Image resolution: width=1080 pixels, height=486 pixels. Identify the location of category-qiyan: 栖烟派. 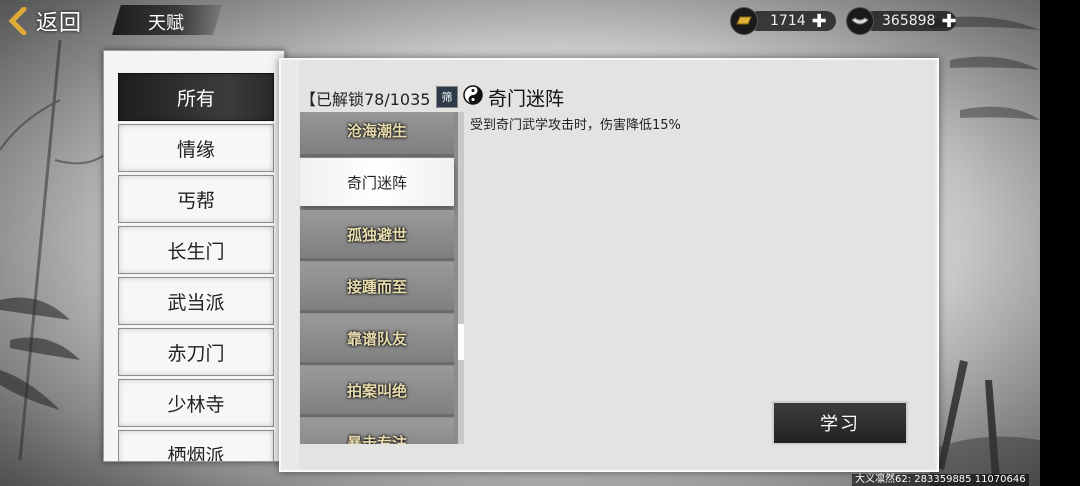
(196, 445).